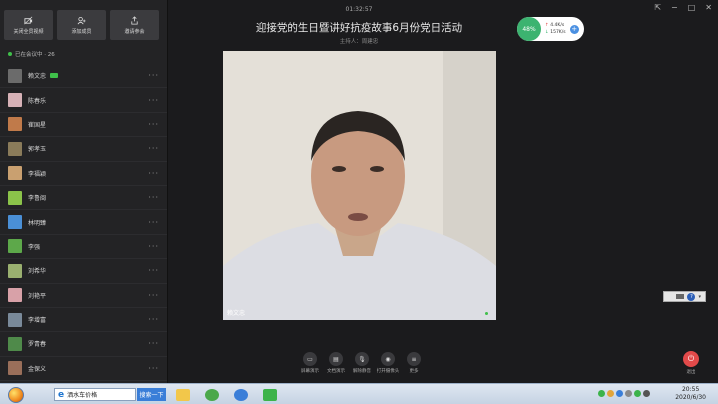 This screenshot has width=718, height=404. Describe the element at coordinates (624, 393) in the screenshot. I see `system-tray` at that location.